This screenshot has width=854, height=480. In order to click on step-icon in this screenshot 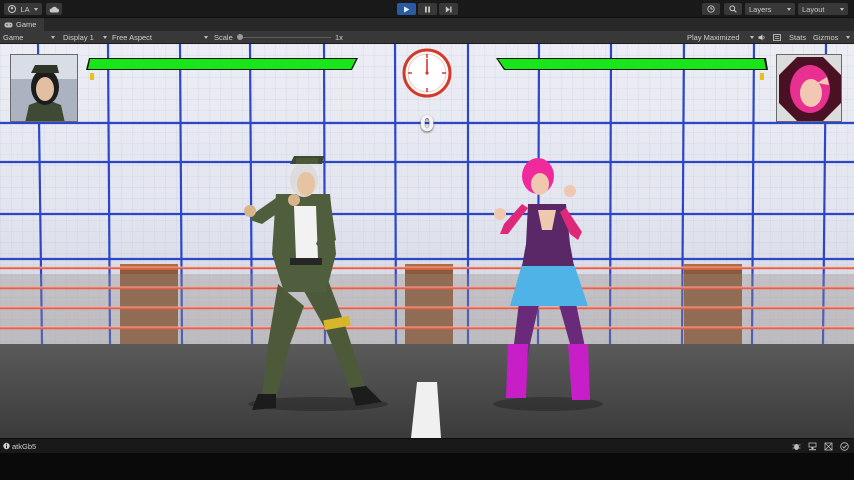, I will do `click(448, 9)`.